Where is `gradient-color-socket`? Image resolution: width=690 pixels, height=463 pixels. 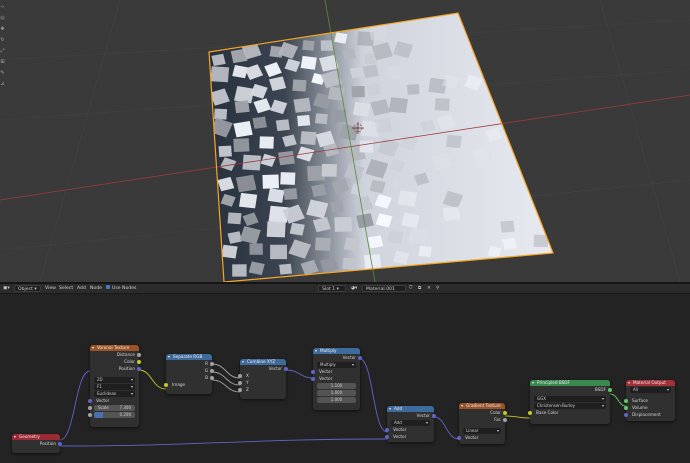 gradient-color-socket is located at coordinates (505, 412).